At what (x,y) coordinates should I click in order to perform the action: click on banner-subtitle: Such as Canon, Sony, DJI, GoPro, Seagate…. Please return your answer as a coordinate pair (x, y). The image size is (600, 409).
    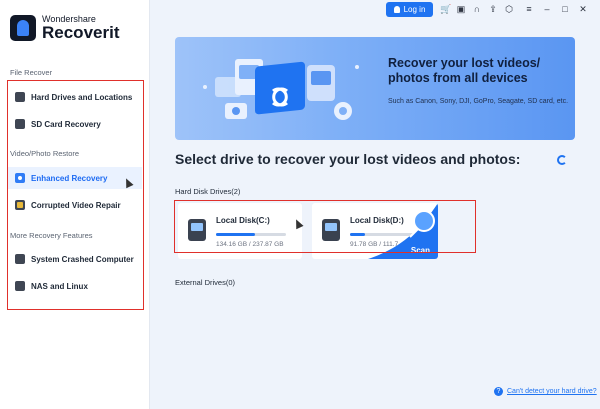
    Looking at the image, I should click on (478, 101).